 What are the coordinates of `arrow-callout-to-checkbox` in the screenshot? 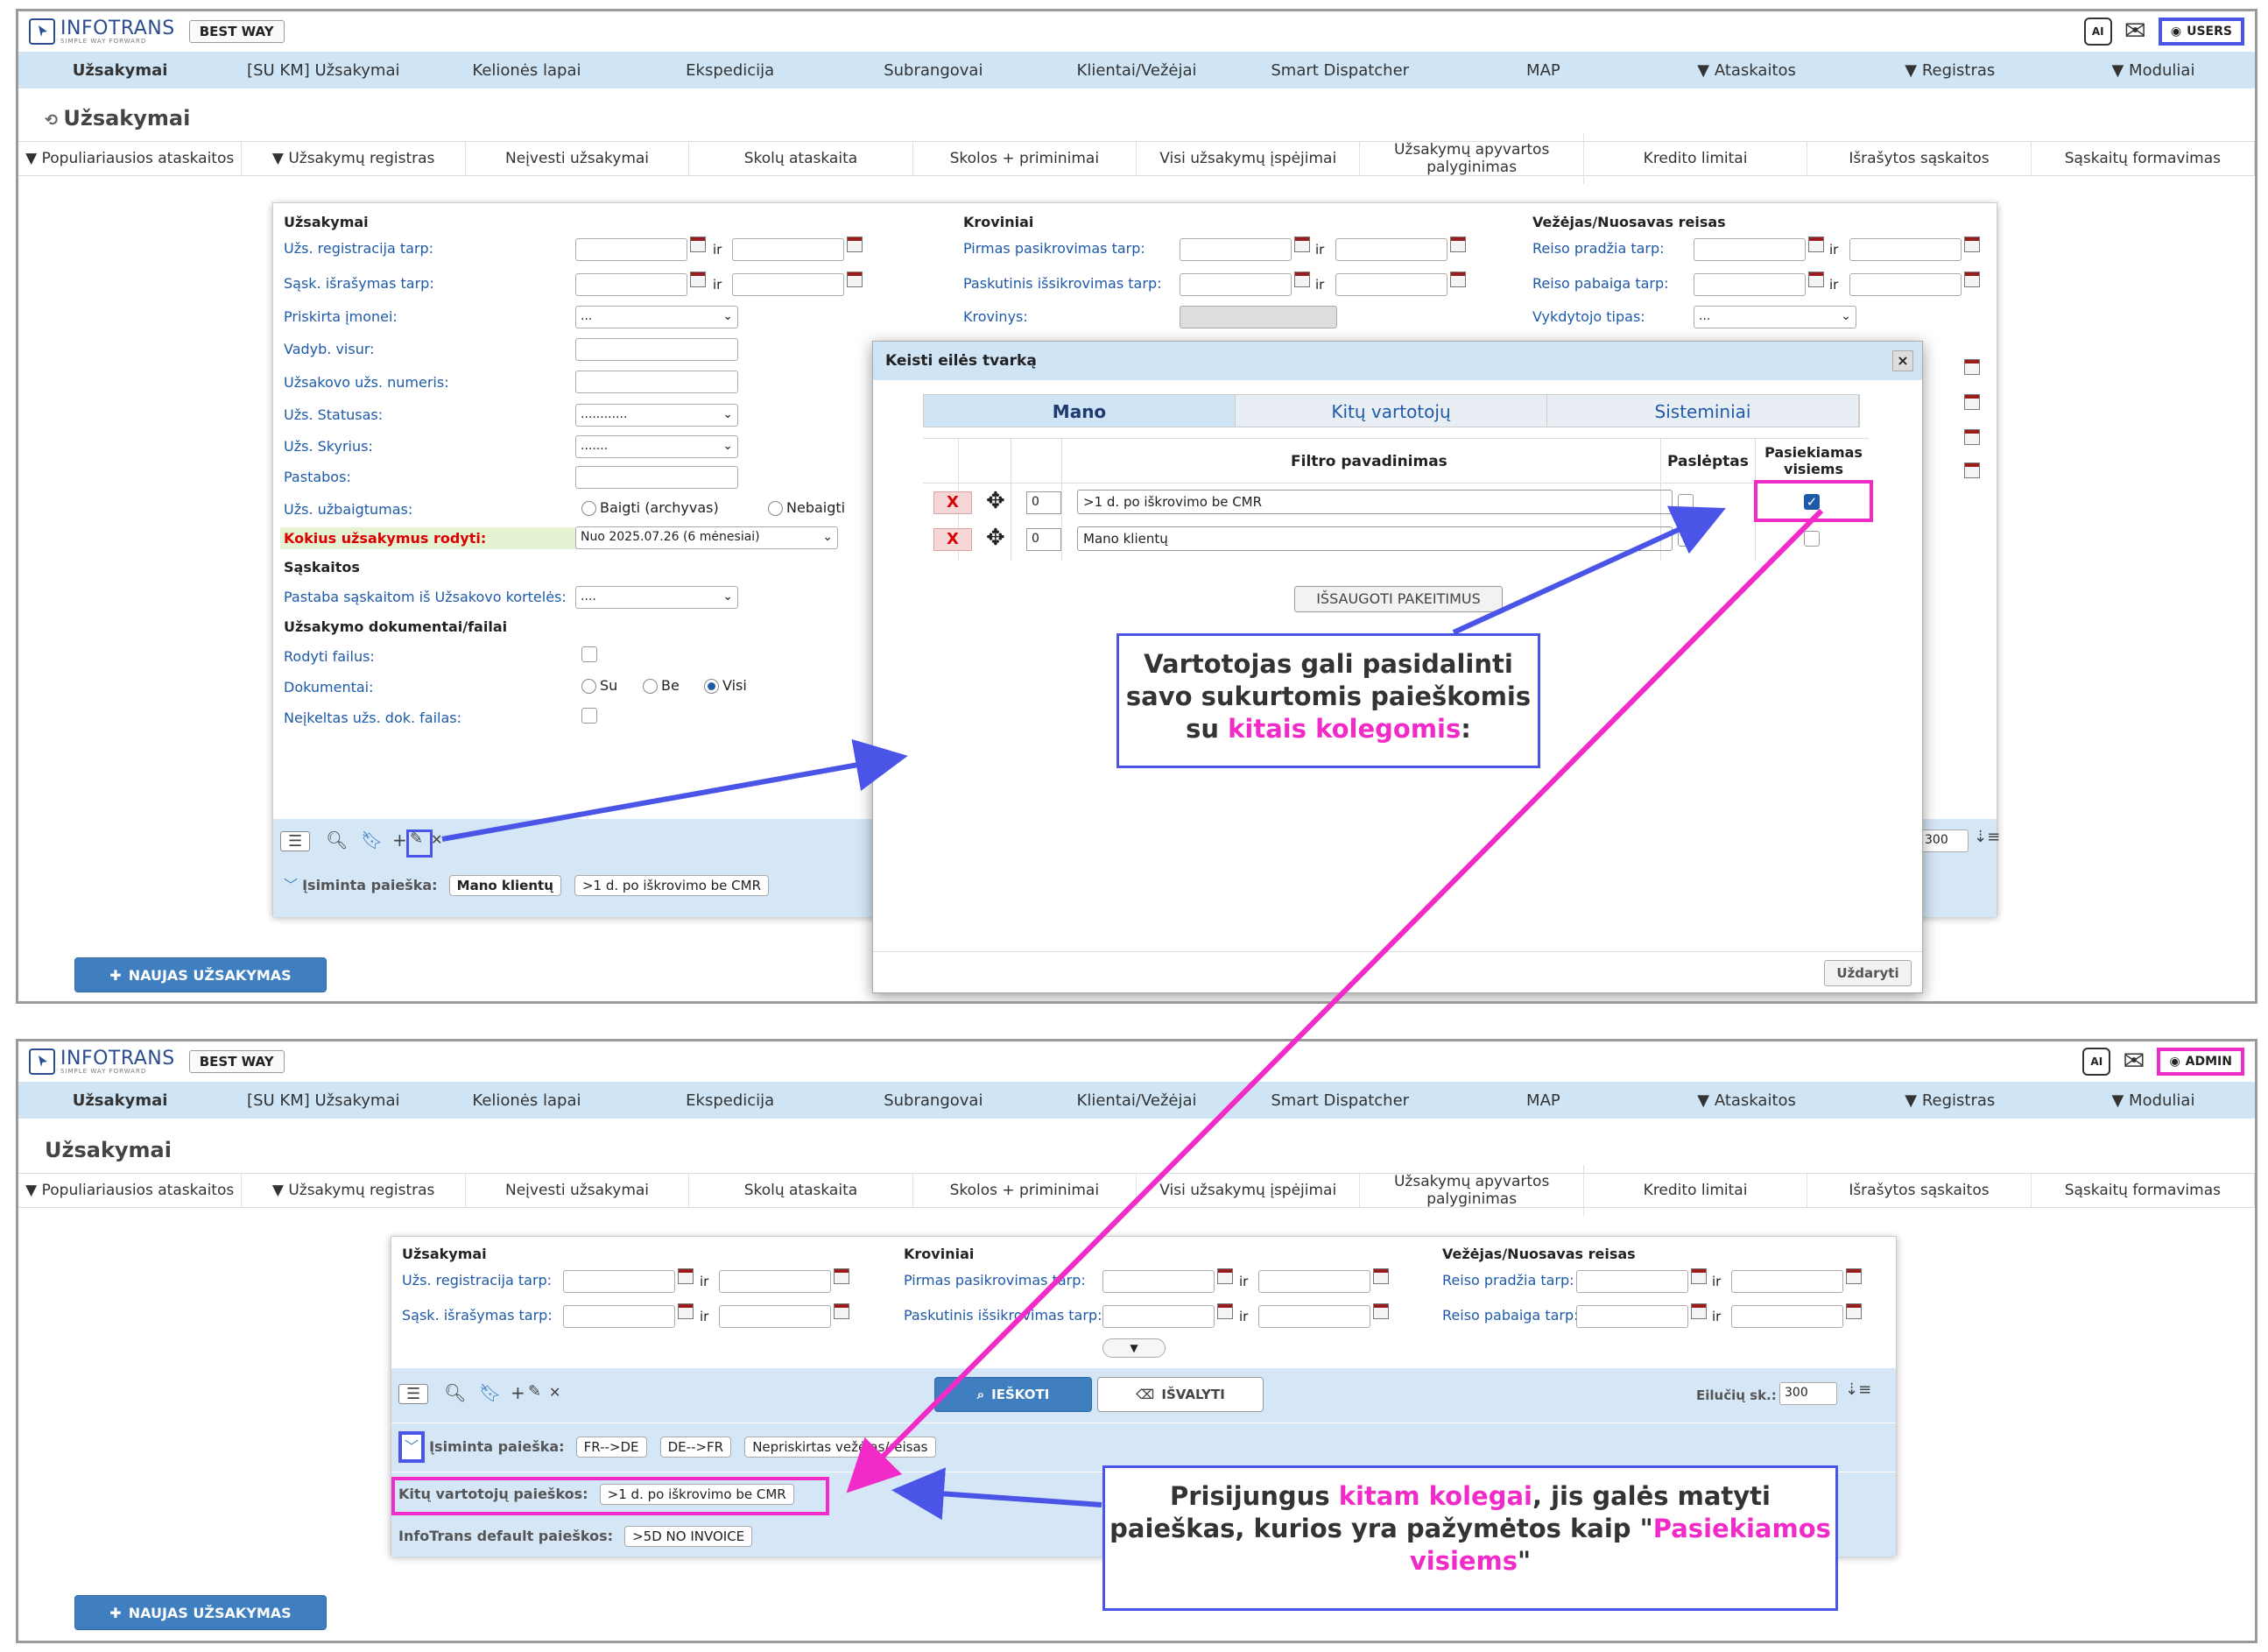 It's located at (1589, 570).